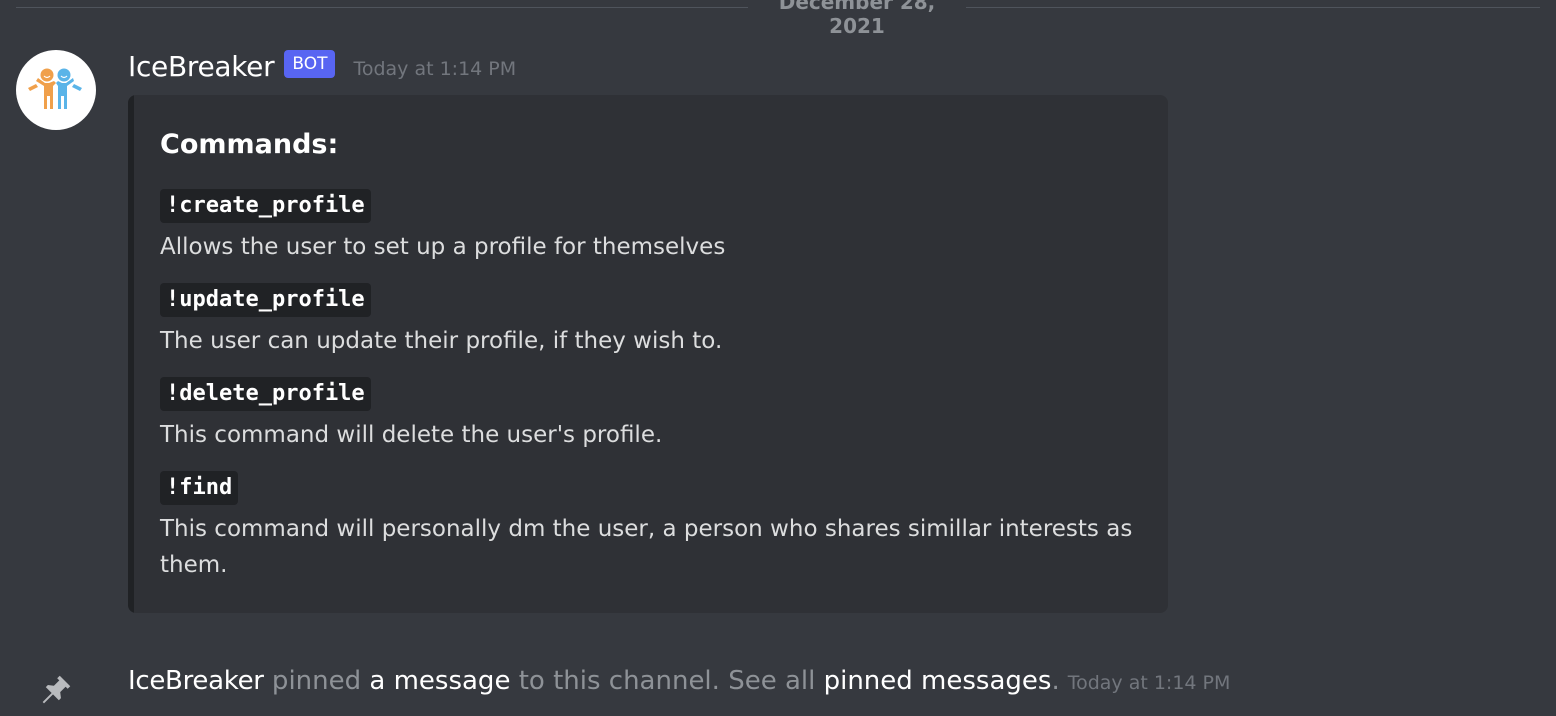  I want to click on system-message-period: ., so click(1055, 681).